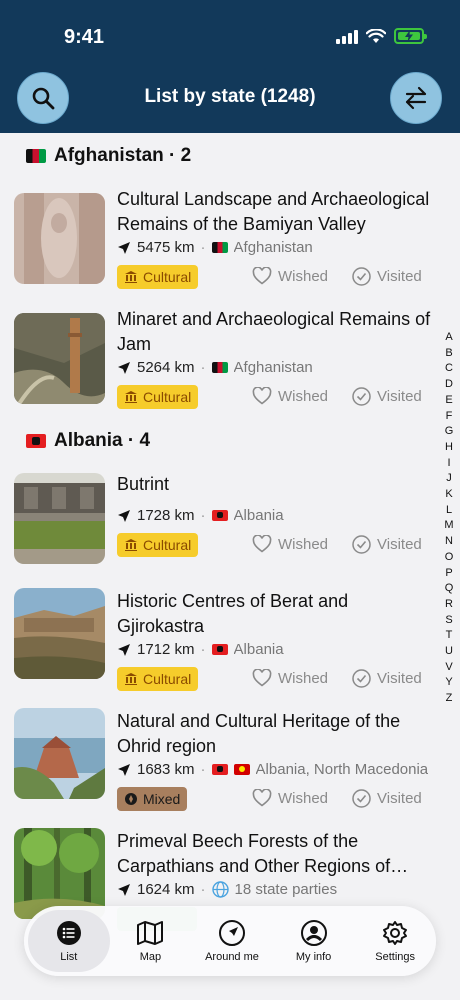  Describe the element at coordinates (131, 799) in the screenshot. I see `compass-icon` at that location.